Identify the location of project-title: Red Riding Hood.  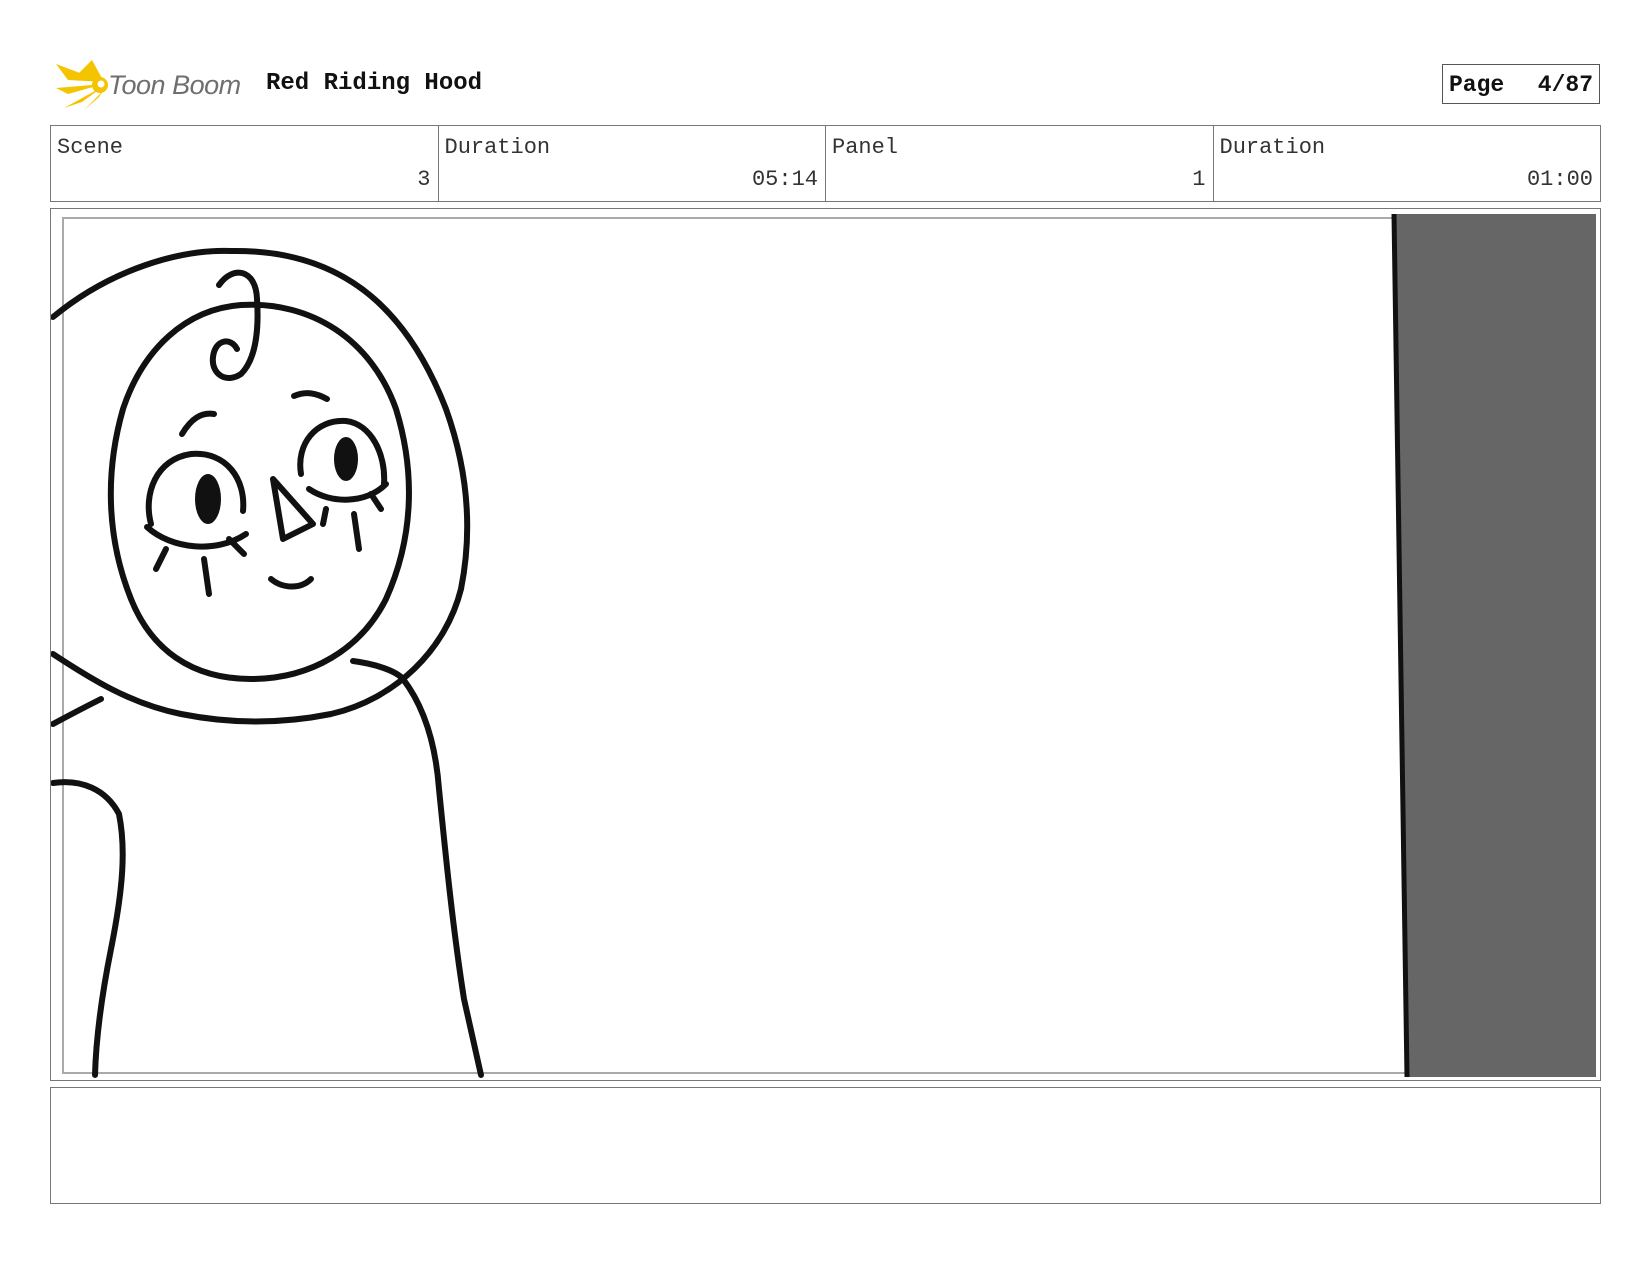
(374, 83).